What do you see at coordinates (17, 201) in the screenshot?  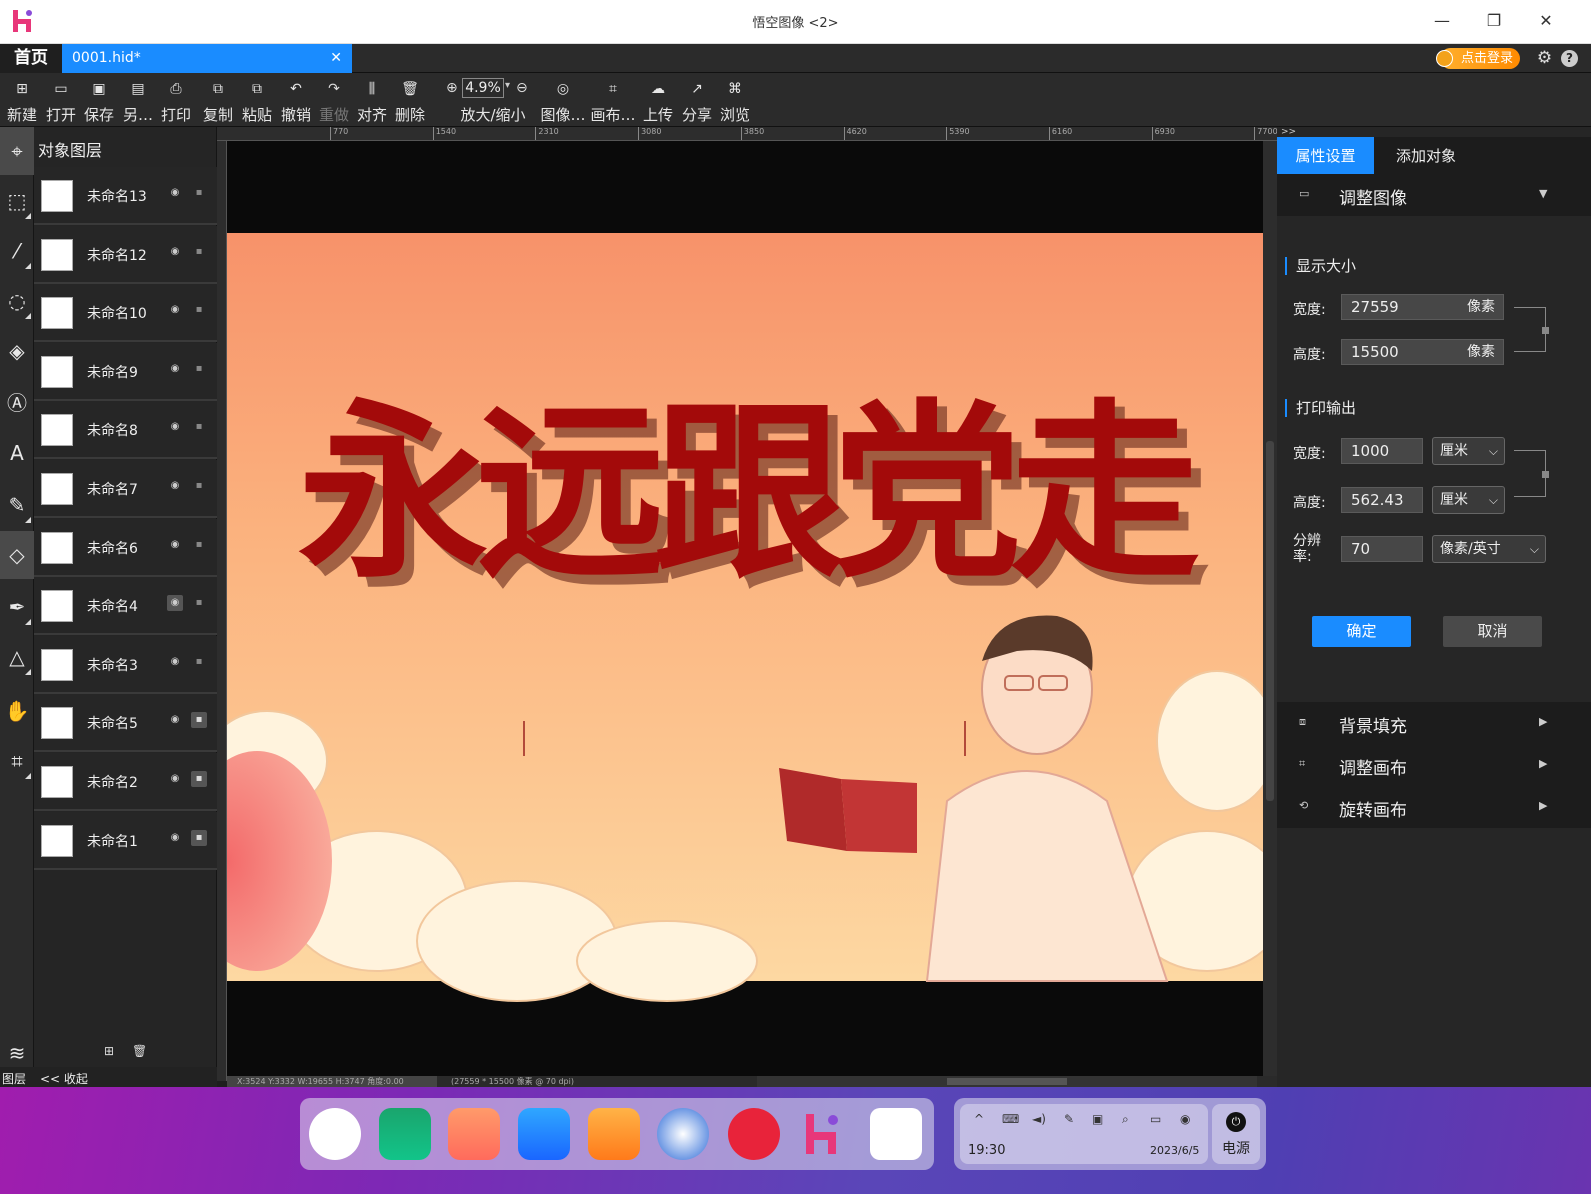 I see `marquee-tool-icon: ⬚` at bounding box center [17, 201].